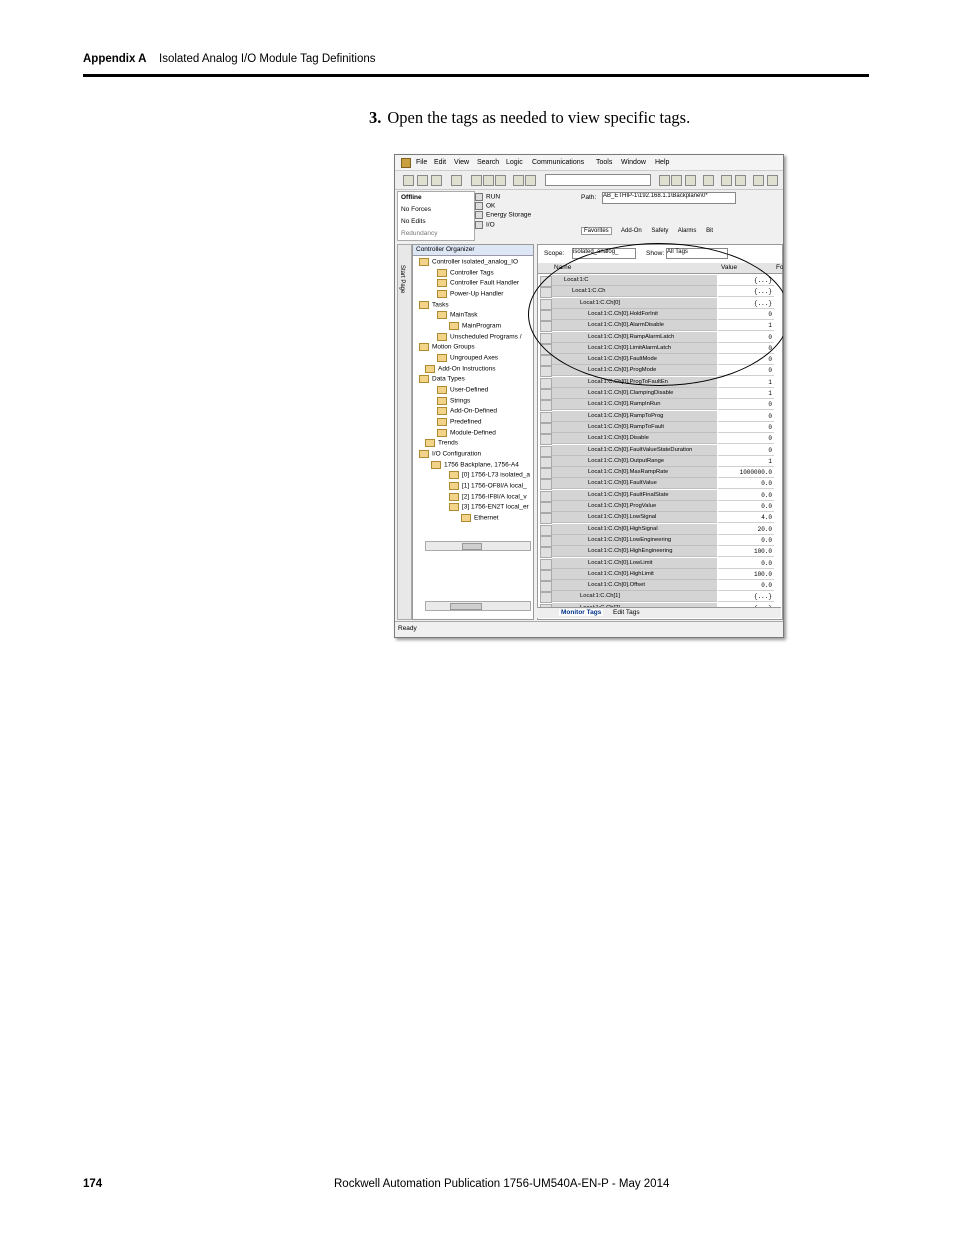 The height and width of the screenshot is (1235, 954). I want to click on tag-value: 1000000.0, so click(746, 473).